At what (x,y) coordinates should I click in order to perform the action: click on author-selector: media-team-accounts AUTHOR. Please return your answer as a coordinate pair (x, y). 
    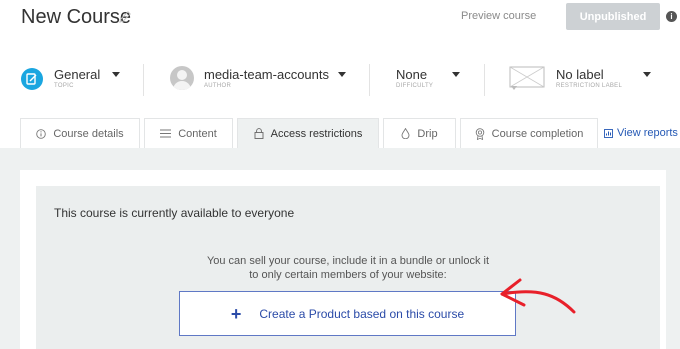
    Looking at the image, I should click on (279, 80).